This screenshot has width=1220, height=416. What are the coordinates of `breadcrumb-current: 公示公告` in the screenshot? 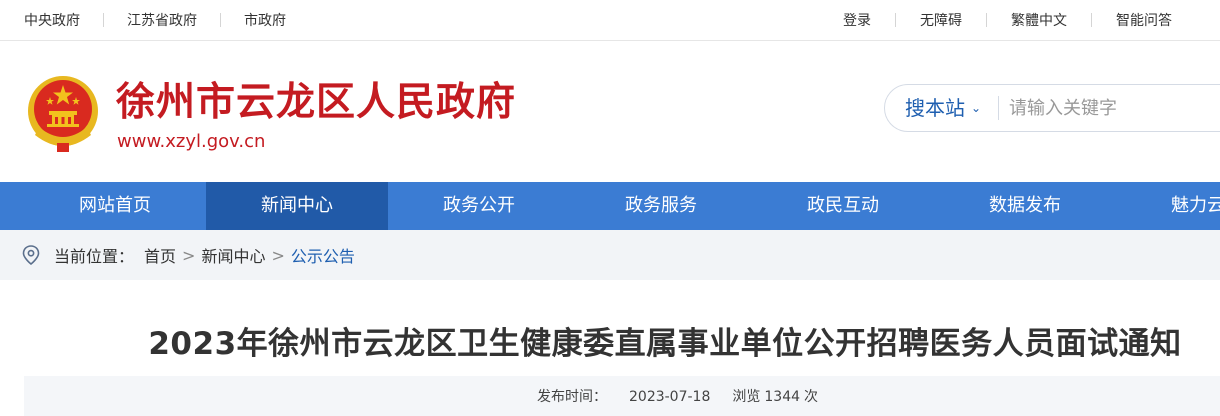 It's located at (323, 255).